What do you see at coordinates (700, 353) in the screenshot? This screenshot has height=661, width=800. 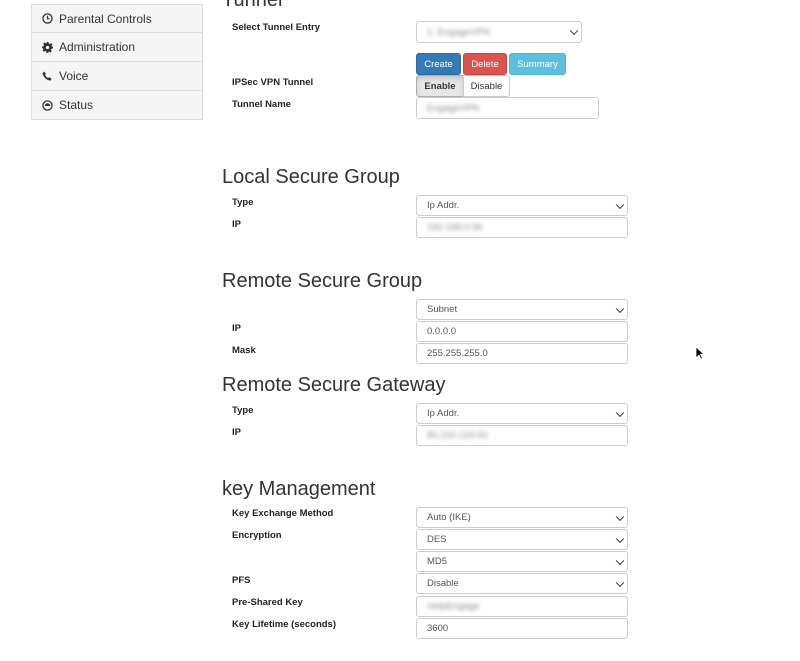 I see `mouse-cursor-icon` at bounding box center [700, 353].